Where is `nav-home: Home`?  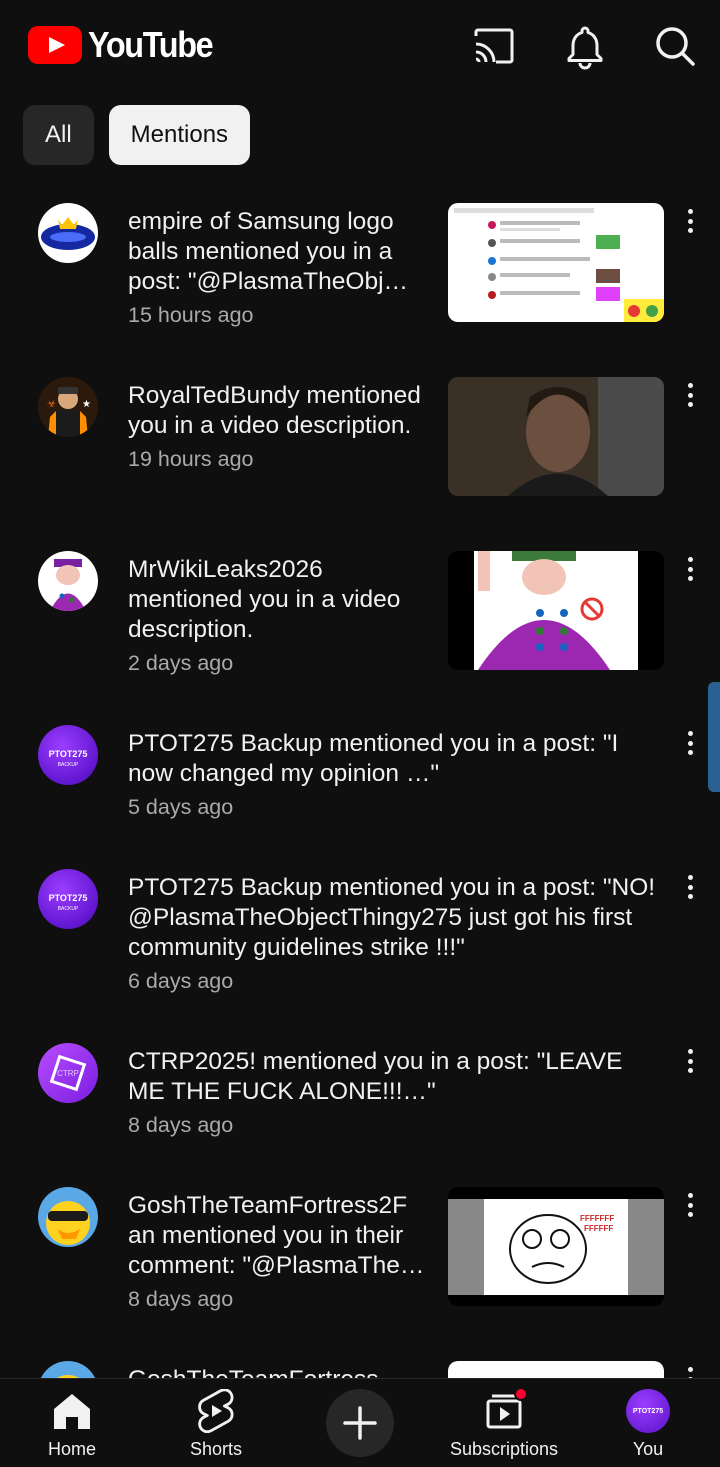 nav-home: Home is located at coordinates (72, 1423).